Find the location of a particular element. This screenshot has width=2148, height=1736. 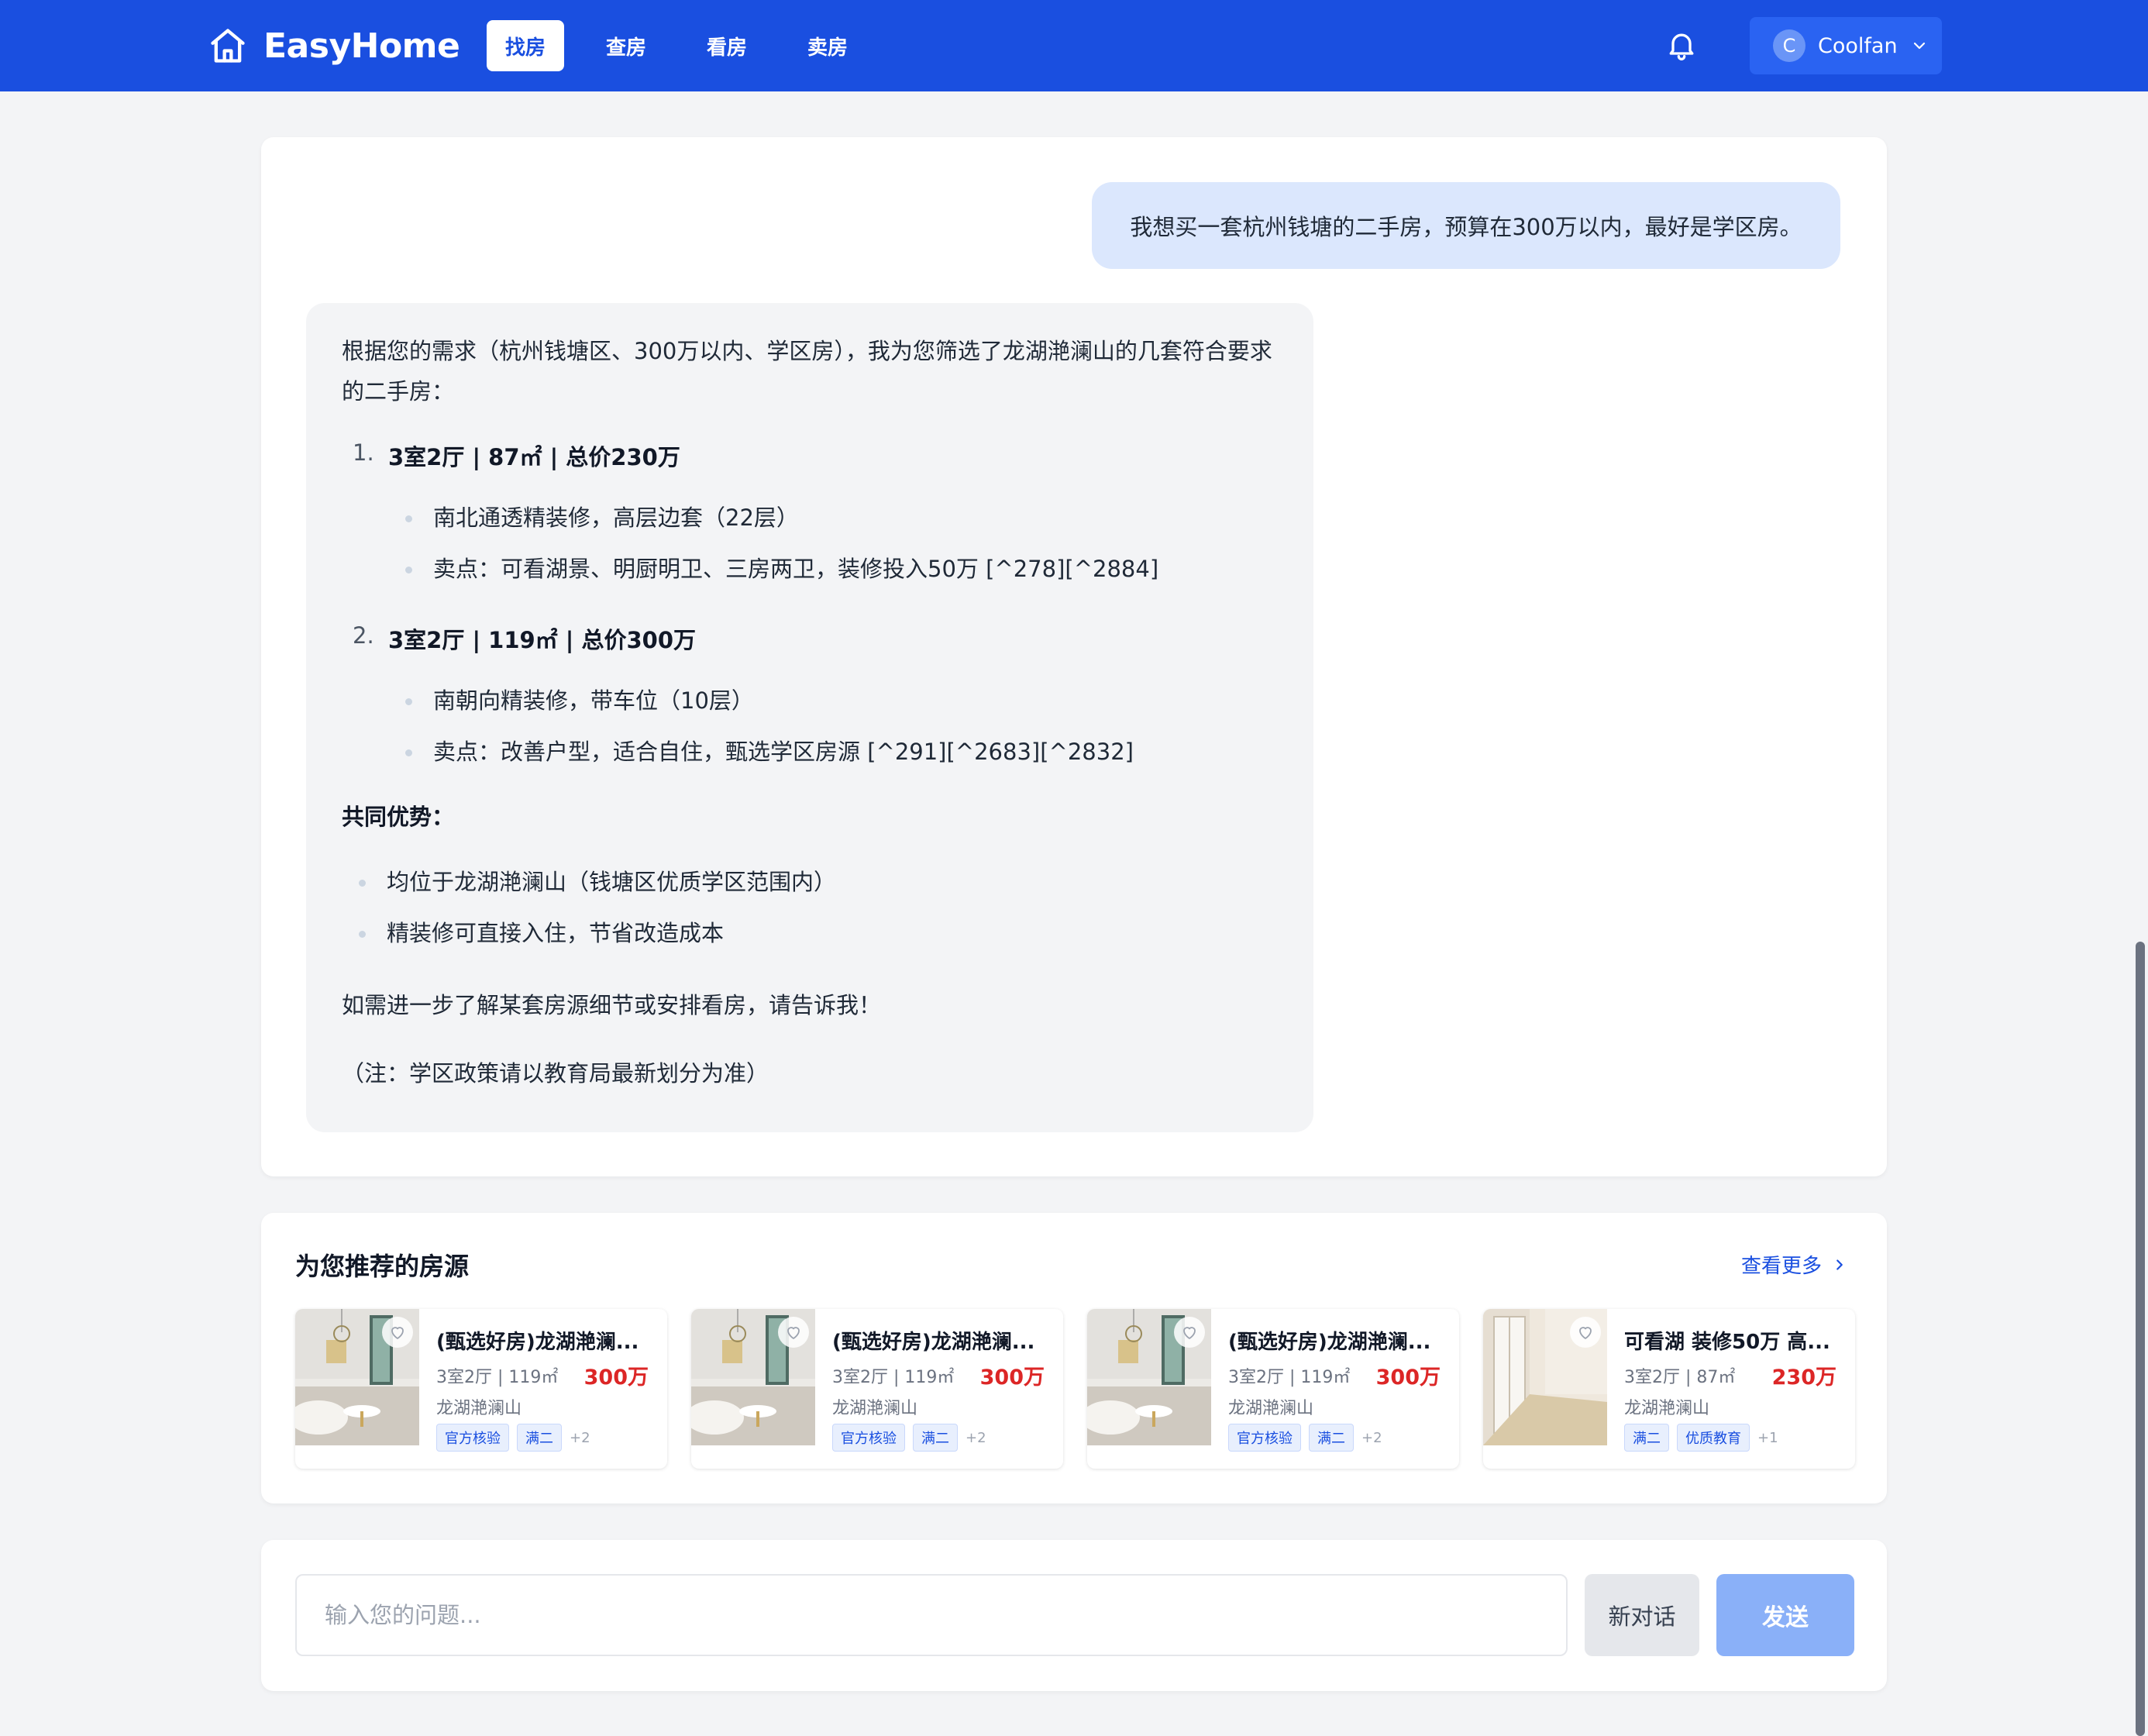

user-name: Coolfan is located at coordinates (1858, 45).